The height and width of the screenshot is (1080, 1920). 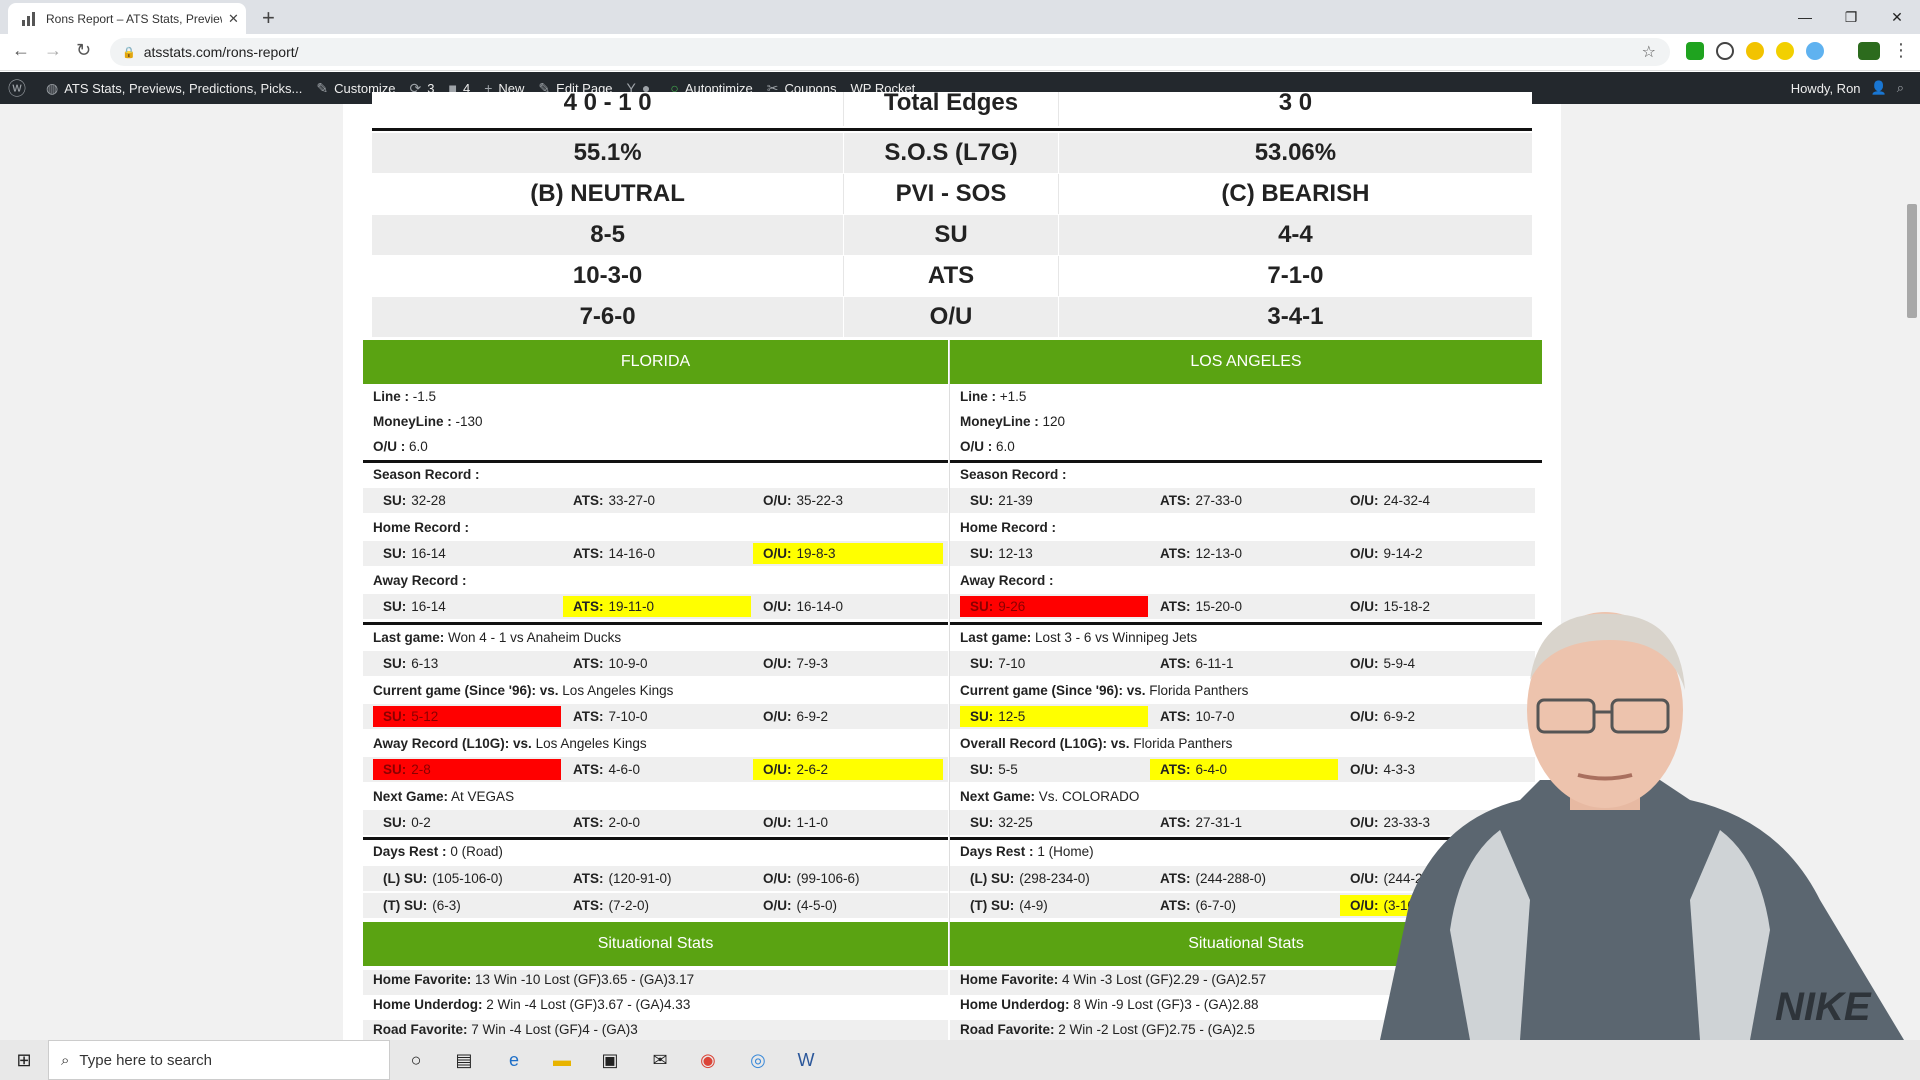 What do you see at coordinates (1012, 716) in the screenshot?
I see `current-game-record-su-value: 12-5` at bounding box center [1012, 716].